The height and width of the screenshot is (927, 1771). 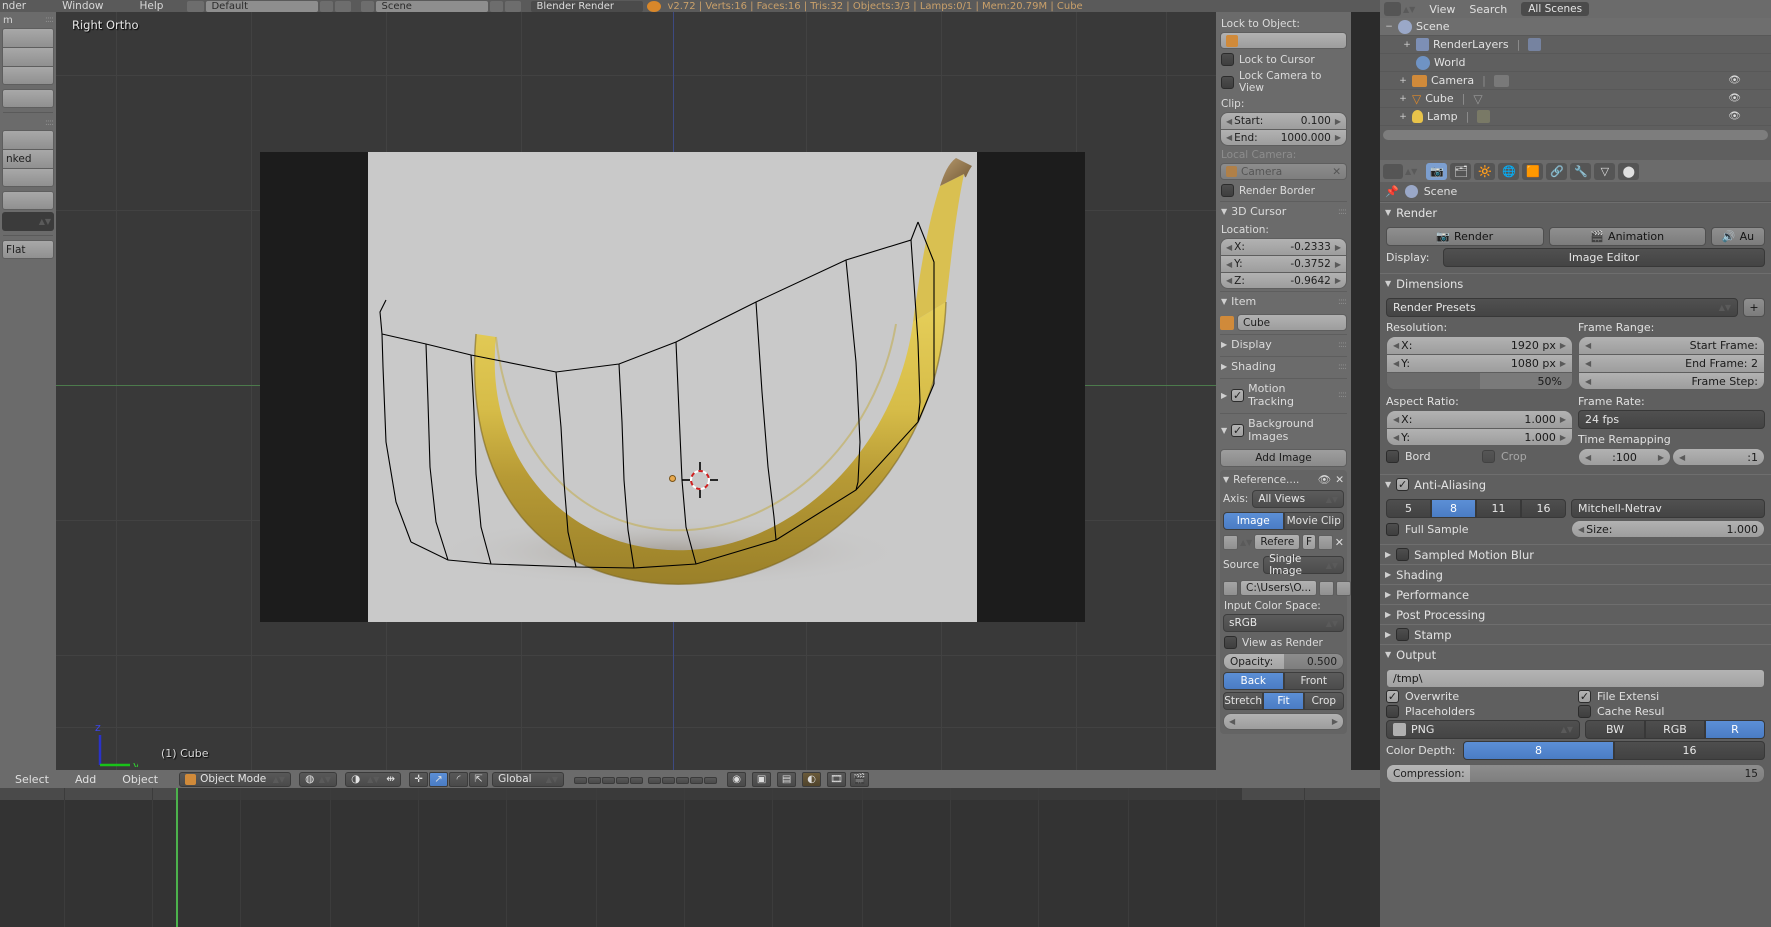 What do you see at coordinates (1575, 574) in the screenshot?
I see `section-shading-props: ▶ Shading` at bounding box center [1575, 574].